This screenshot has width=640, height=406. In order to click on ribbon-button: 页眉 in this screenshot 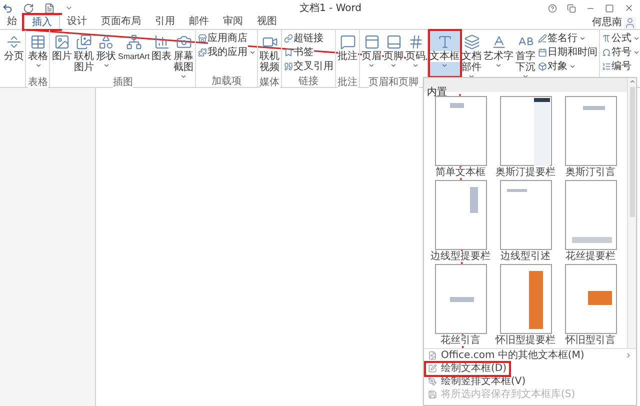, I will do `click(371, 53)`.